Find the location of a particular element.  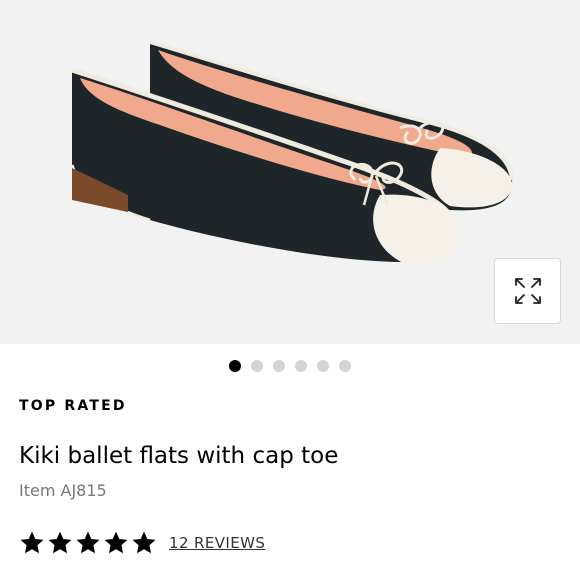

image-pagination is located at coordinates (290, 368).